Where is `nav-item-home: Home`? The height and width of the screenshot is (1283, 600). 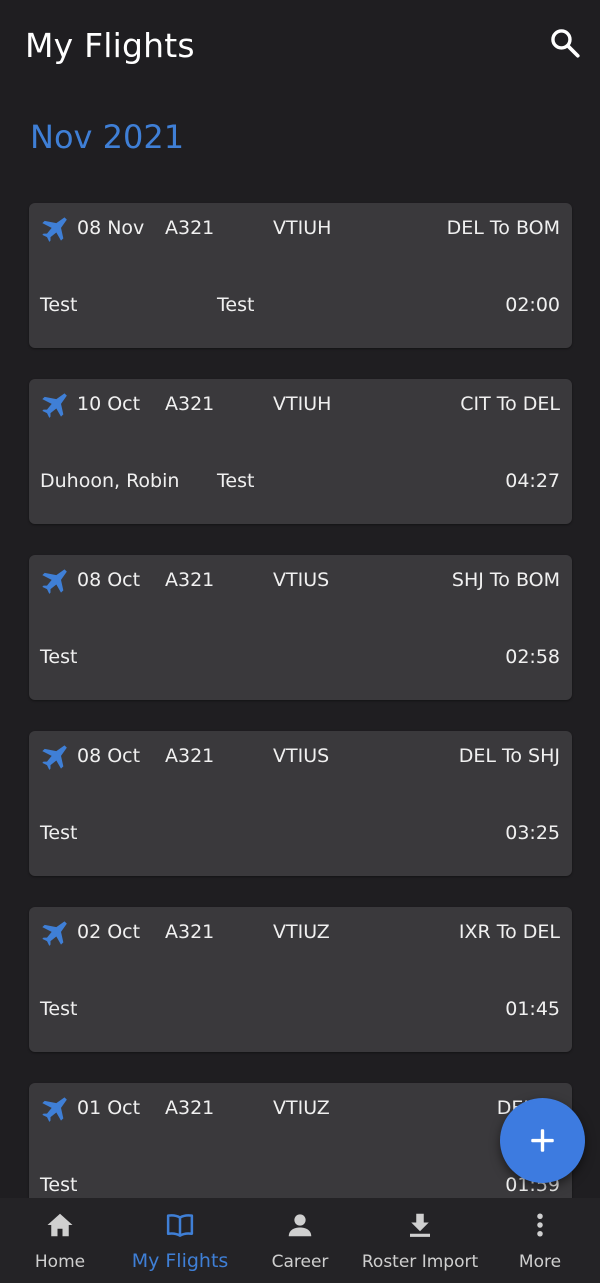 nav-item-home: Home is located at coordinates (60, 1240).